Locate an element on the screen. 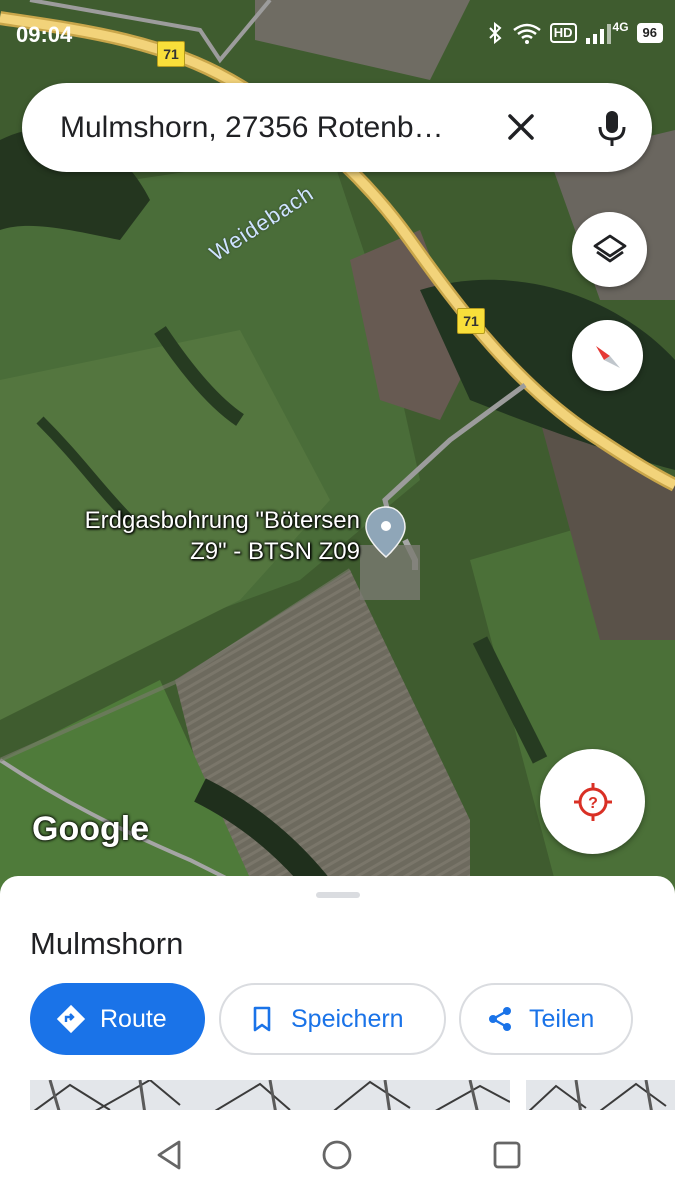  hd-badge: HD is located at coordinates (563, 33).